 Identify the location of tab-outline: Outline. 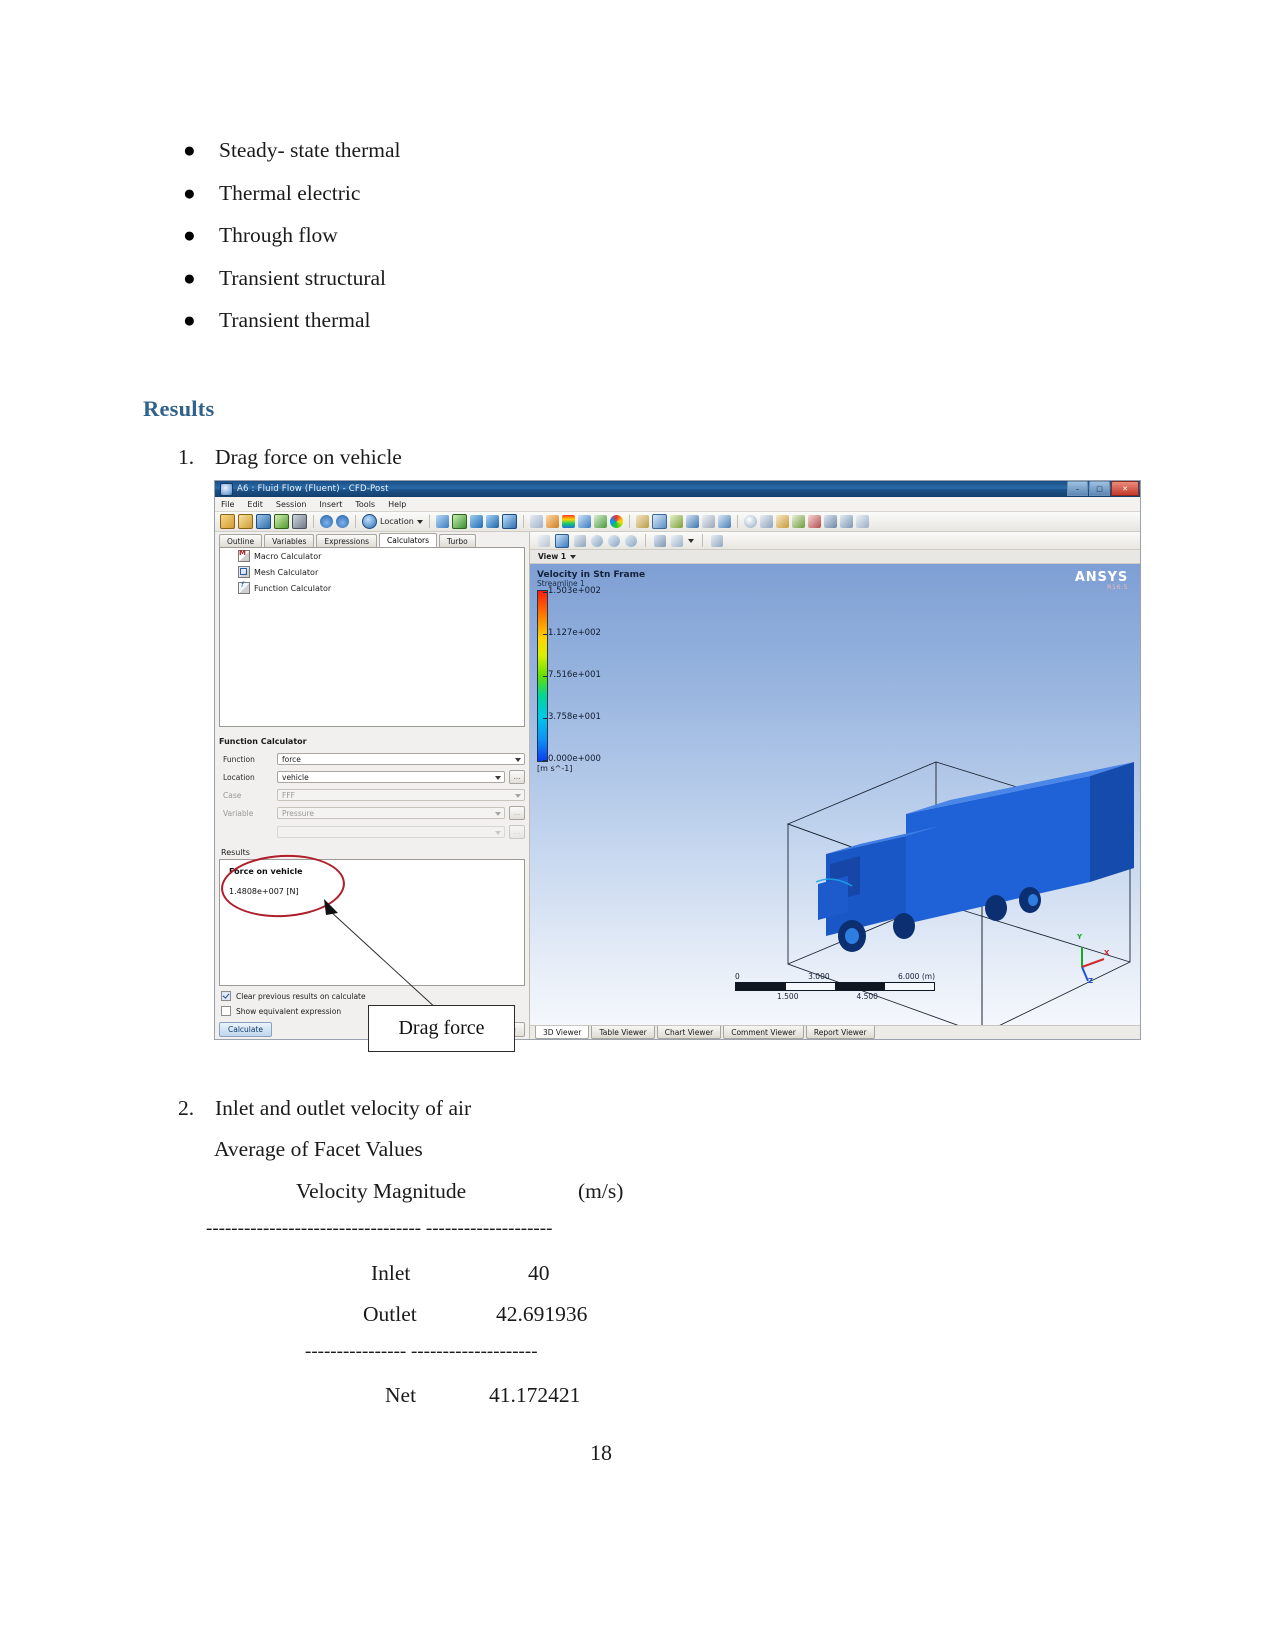
(241, 540).